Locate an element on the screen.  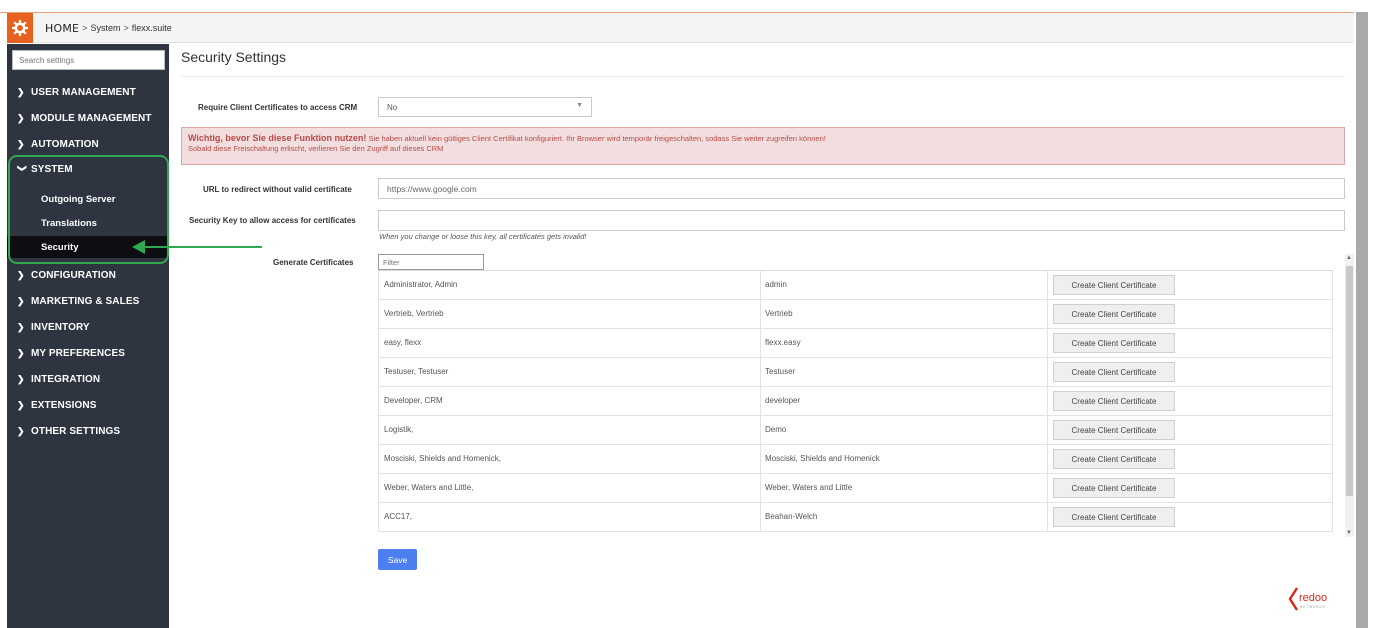
username-cell: flexx.easy is located at coordinates (783, 342).